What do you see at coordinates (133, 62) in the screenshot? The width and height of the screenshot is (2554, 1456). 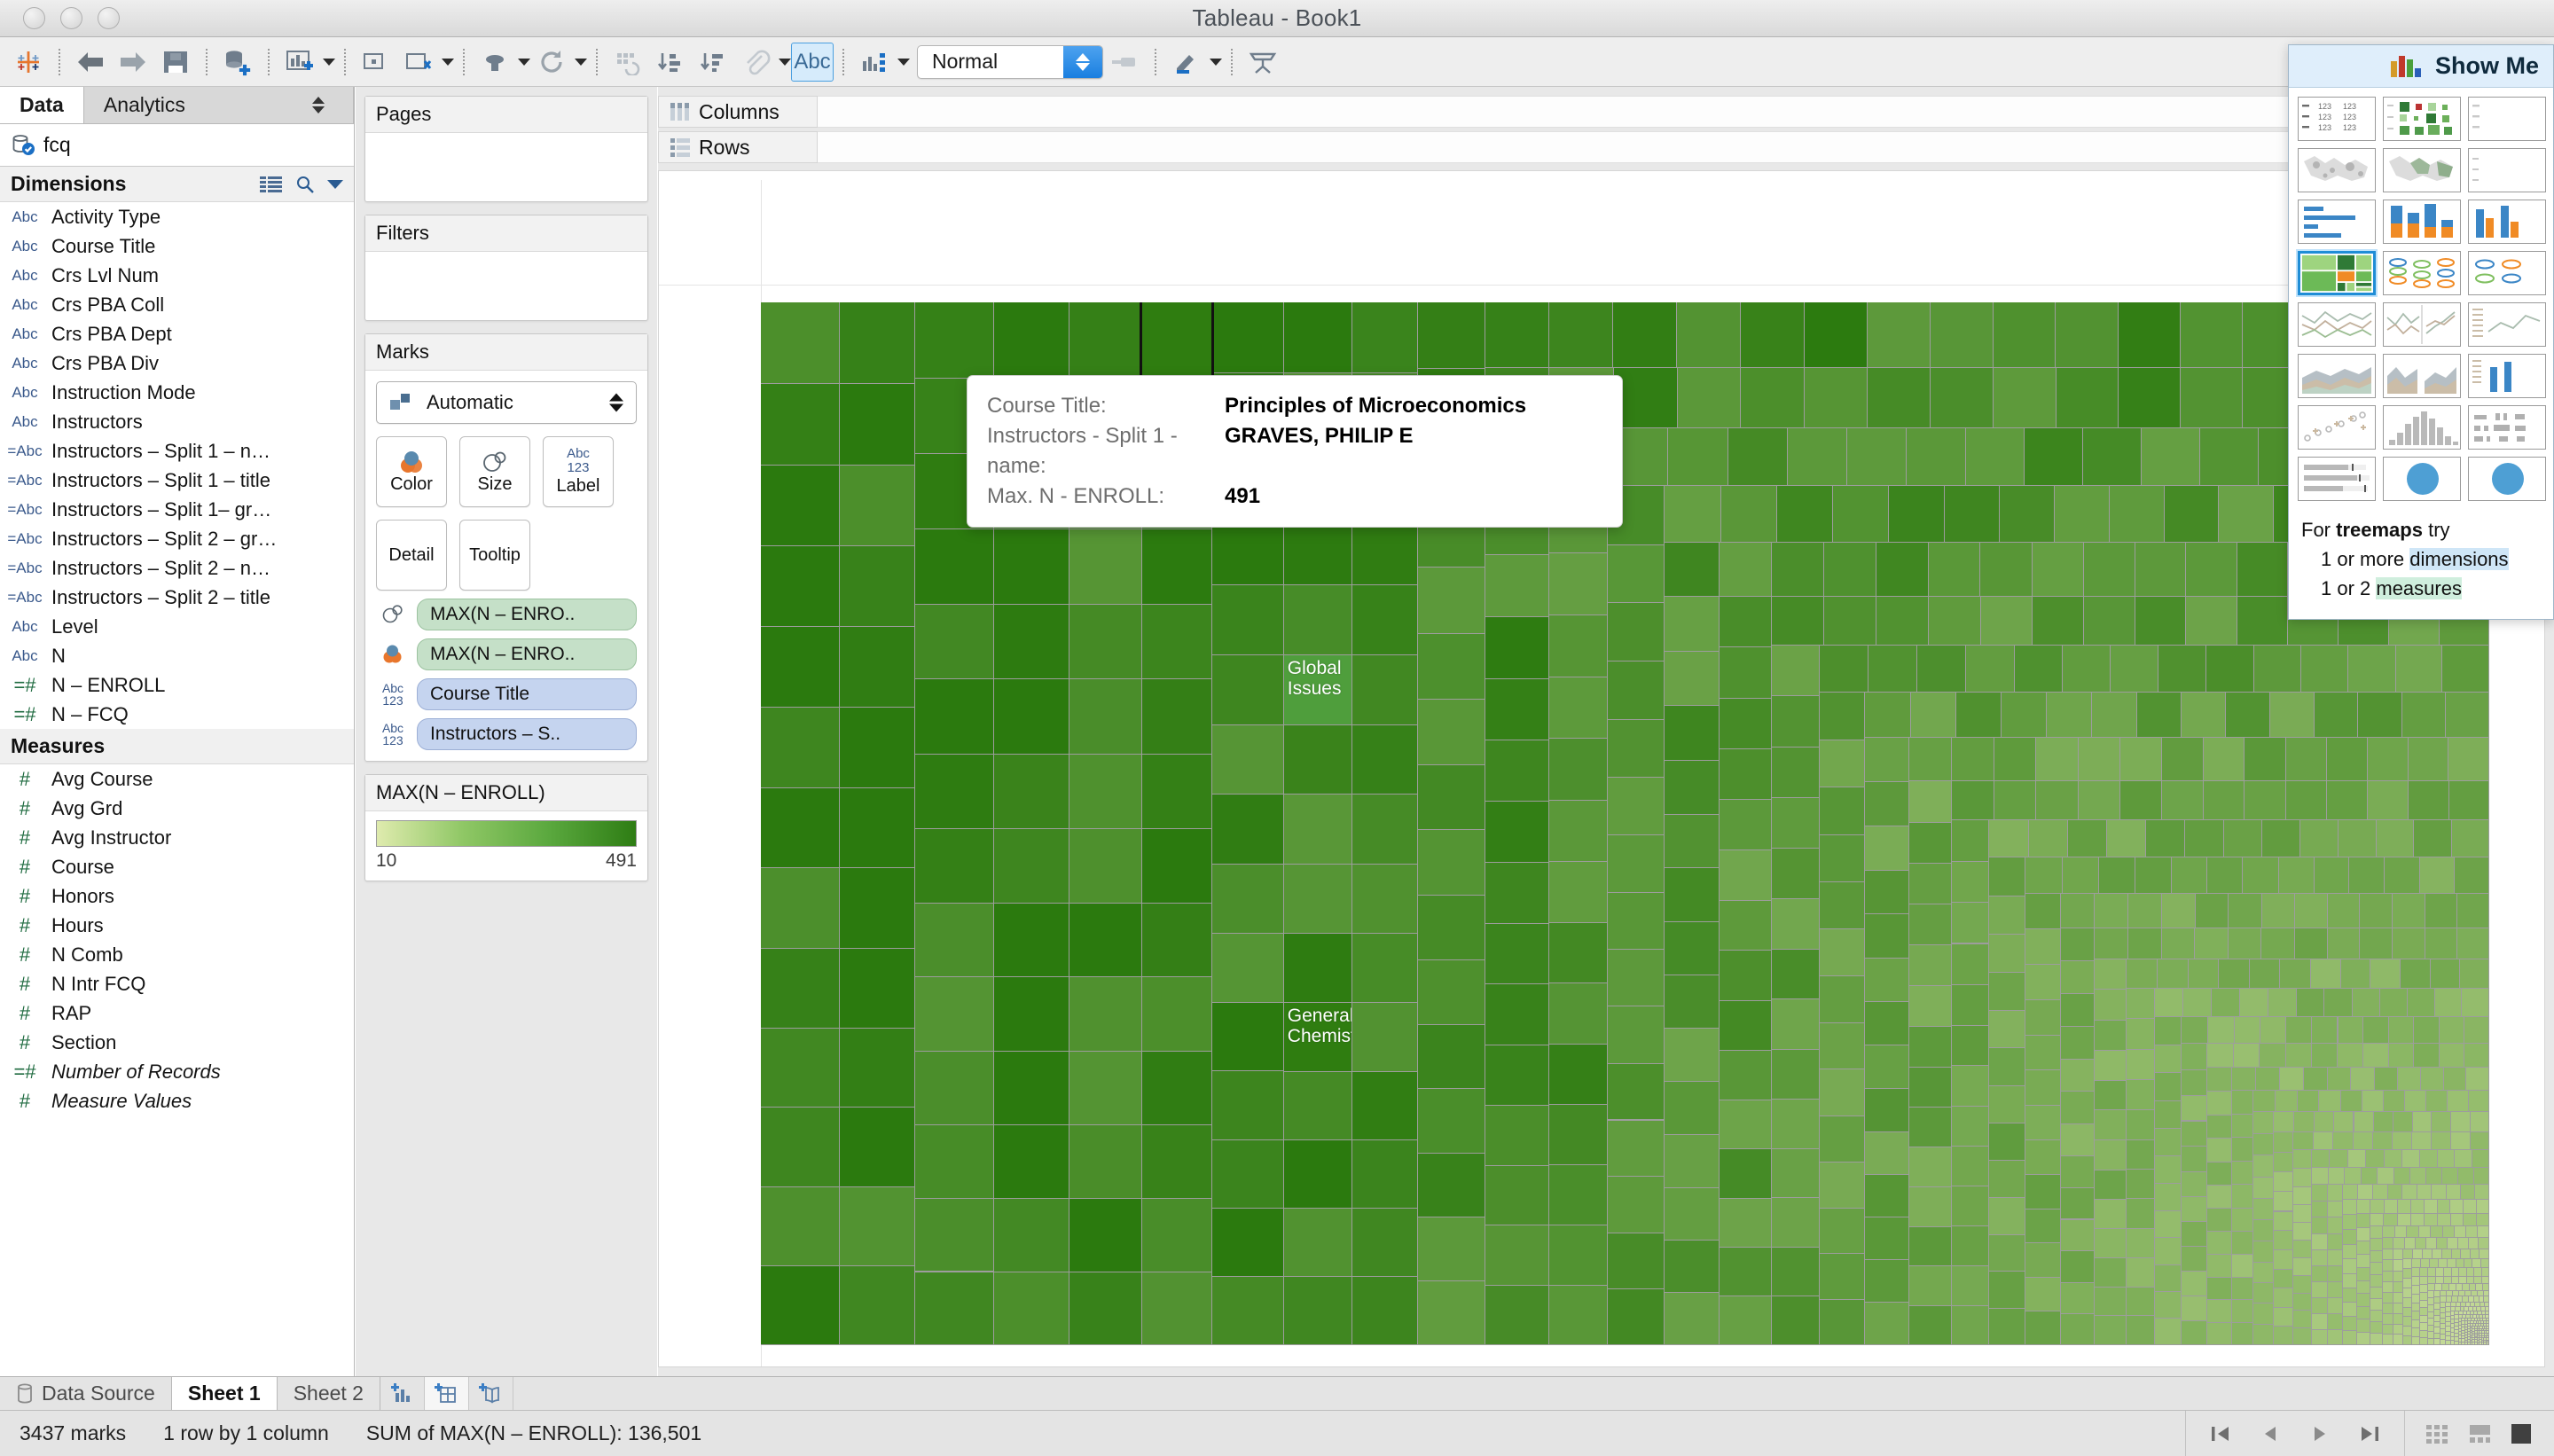 I see `forward-icon` at bounding box center [133, 62].